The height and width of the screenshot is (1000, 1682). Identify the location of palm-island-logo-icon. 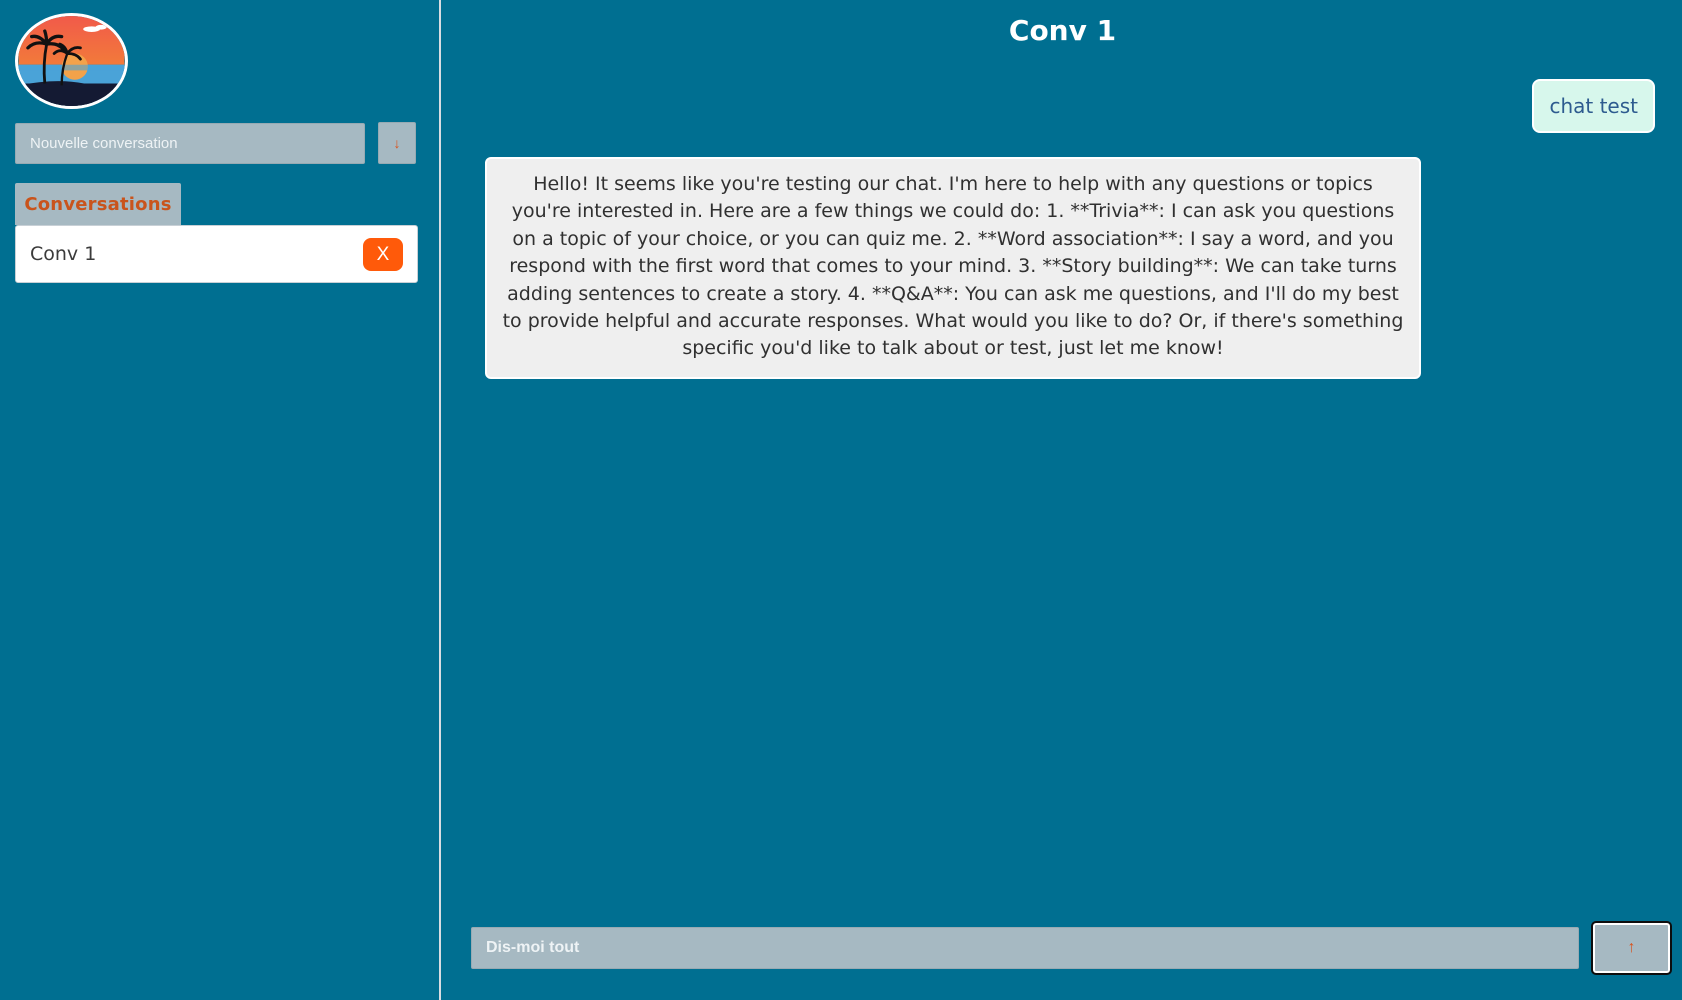
(71, 61).